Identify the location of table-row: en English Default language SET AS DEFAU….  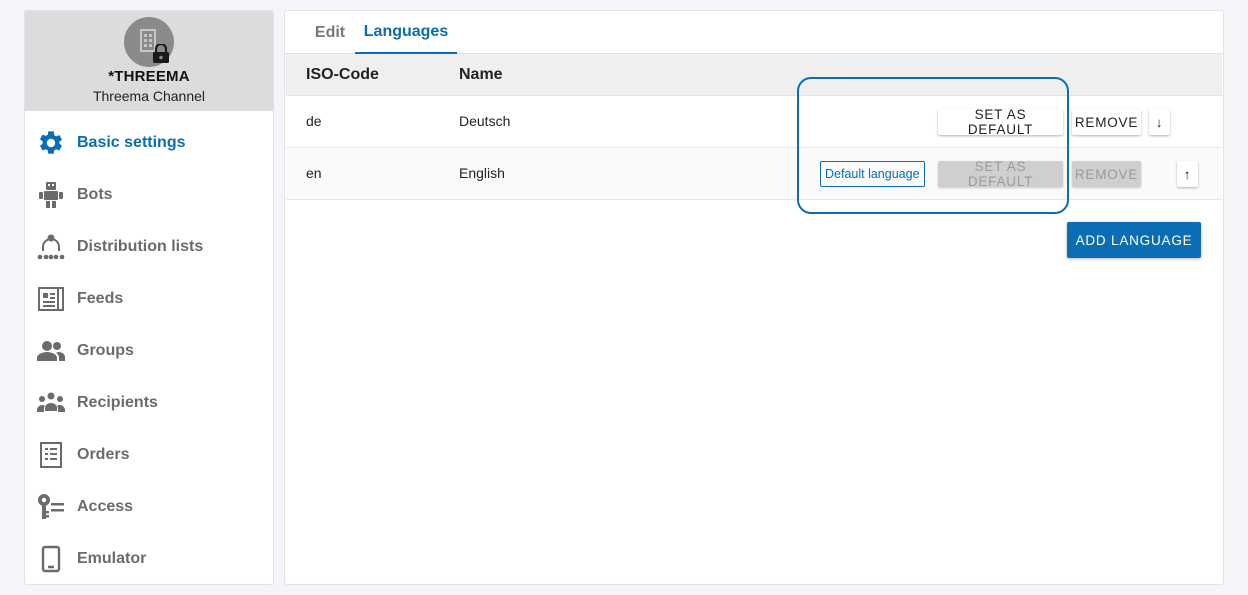
(754, 174).